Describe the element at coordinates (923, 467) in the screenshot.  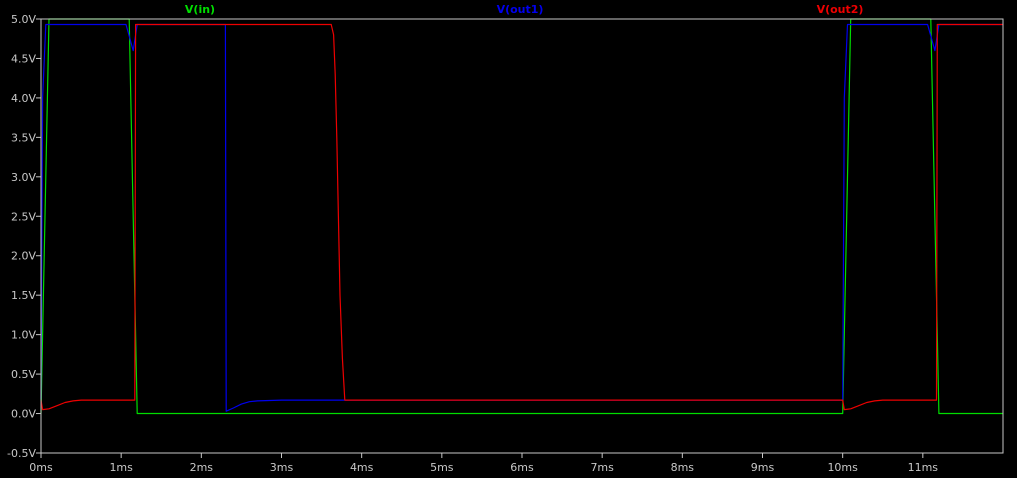
I see `x-tick-label: 11ms` at that location.